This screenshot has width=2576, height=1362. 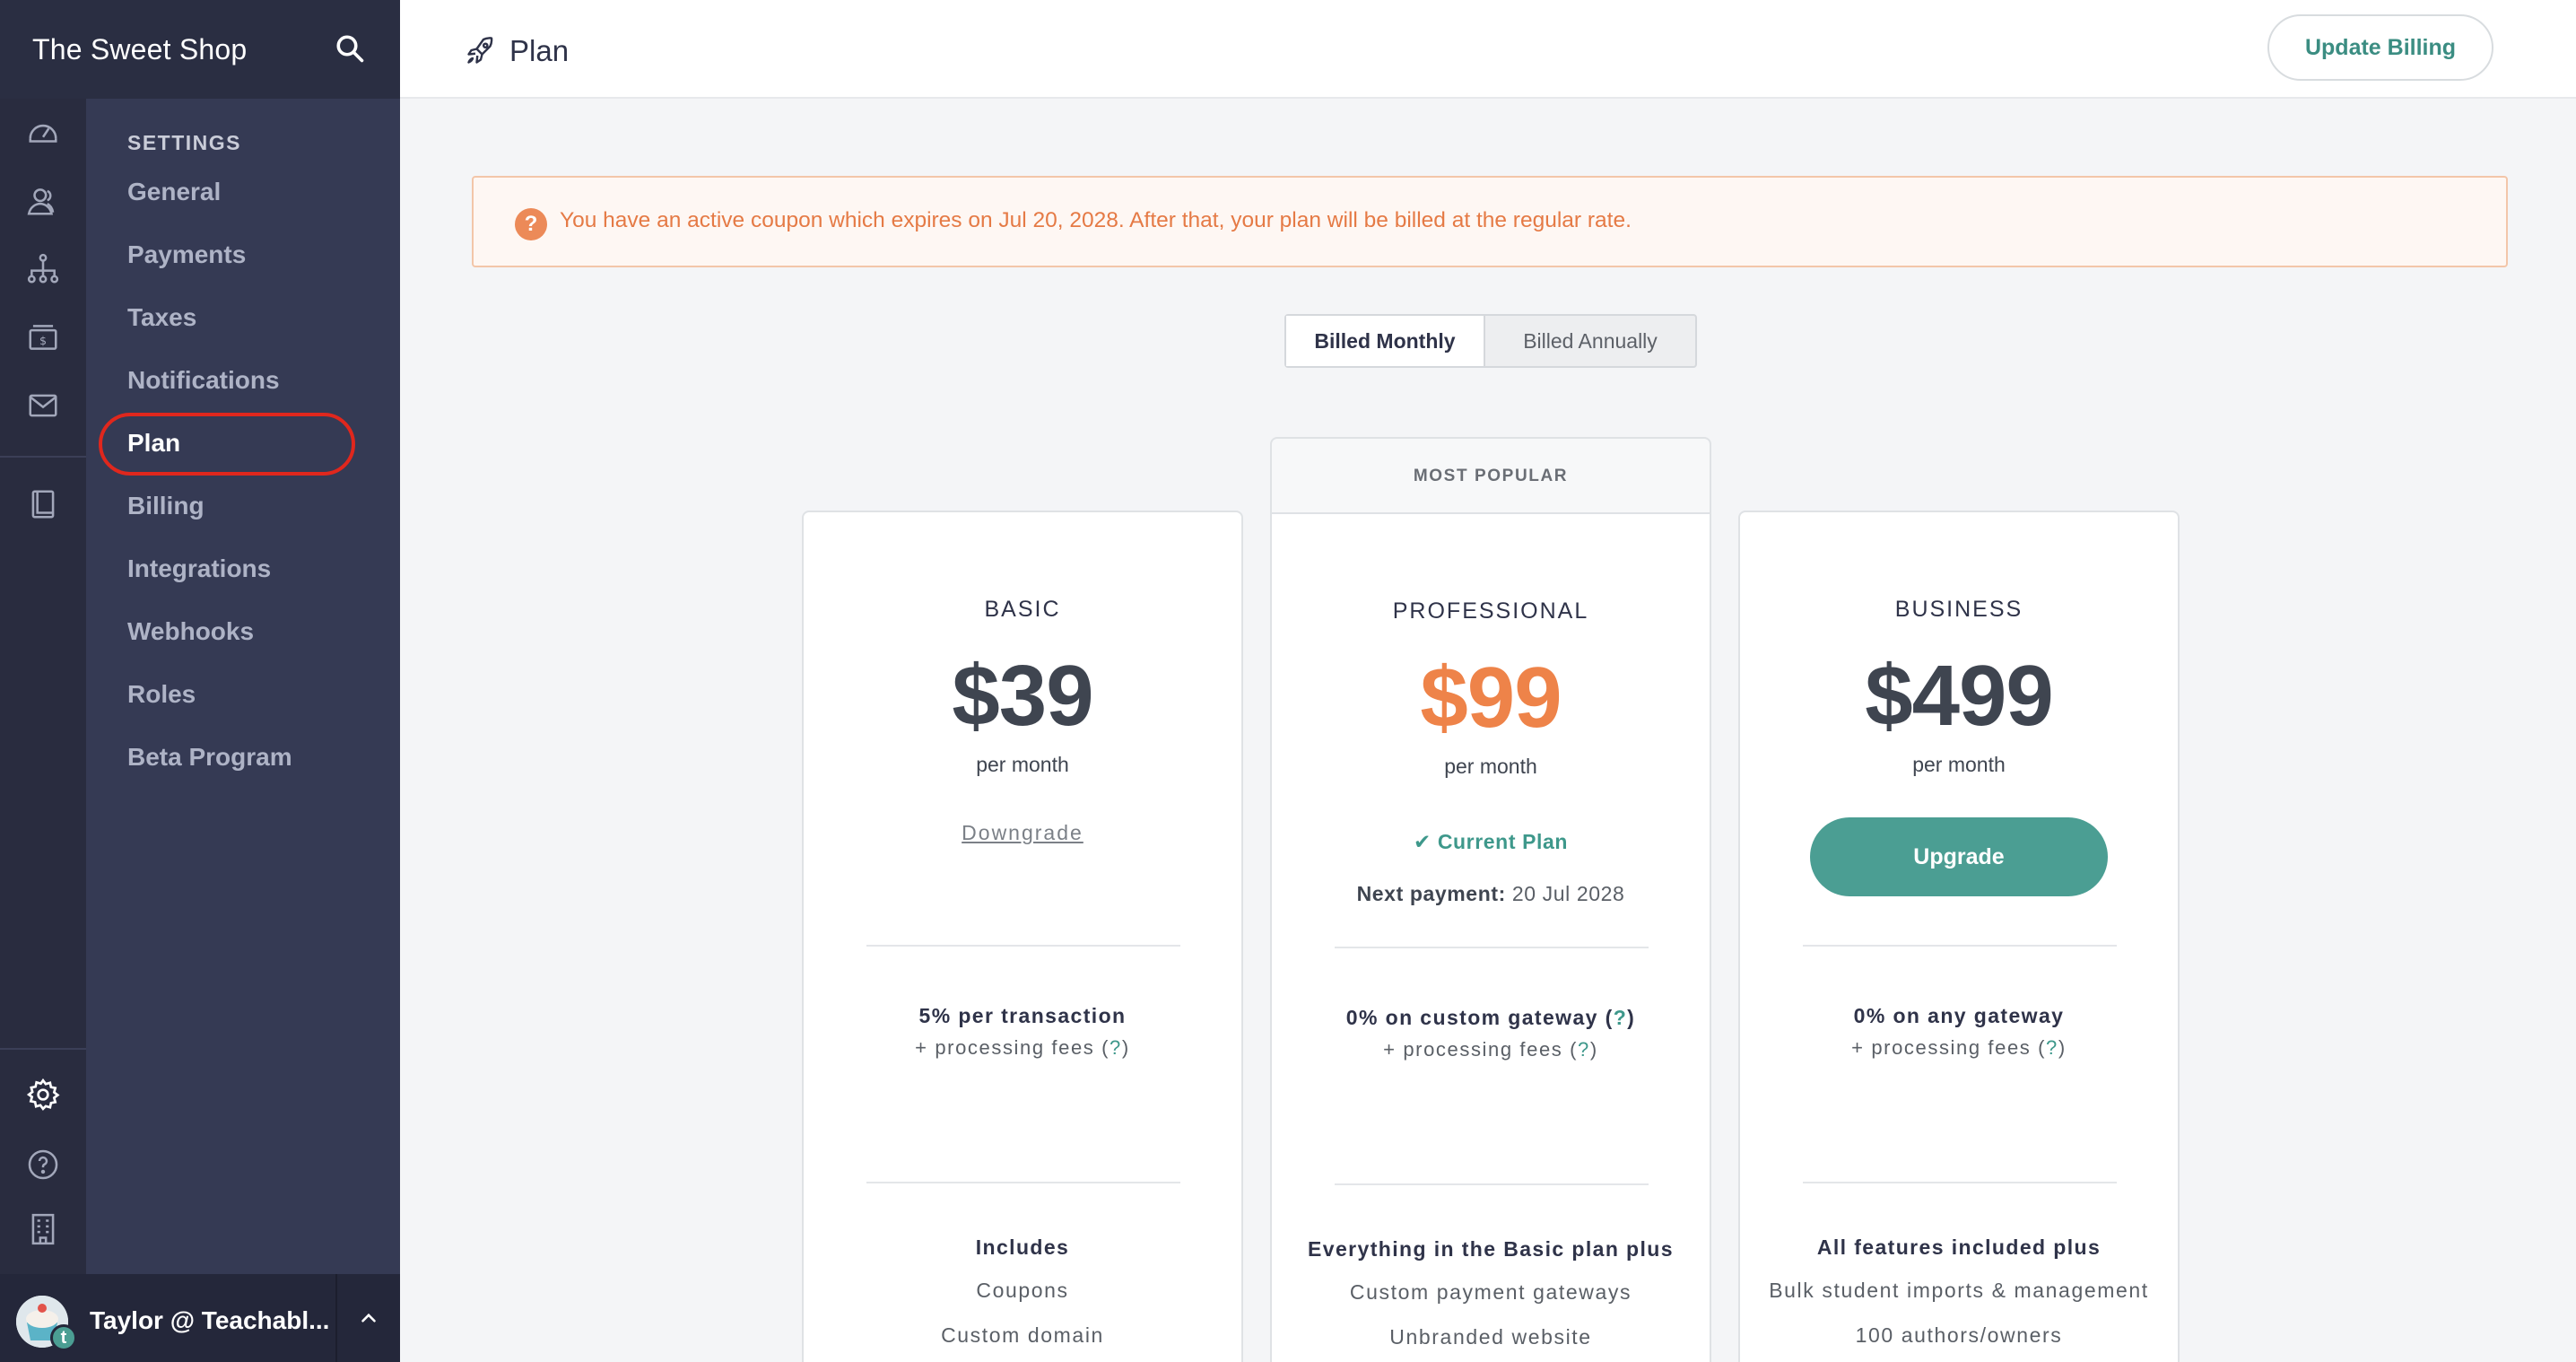 What do you see at coordinates (43, 405) in the screenshot?
I see `email-icon` at bounding box center [43, 405].